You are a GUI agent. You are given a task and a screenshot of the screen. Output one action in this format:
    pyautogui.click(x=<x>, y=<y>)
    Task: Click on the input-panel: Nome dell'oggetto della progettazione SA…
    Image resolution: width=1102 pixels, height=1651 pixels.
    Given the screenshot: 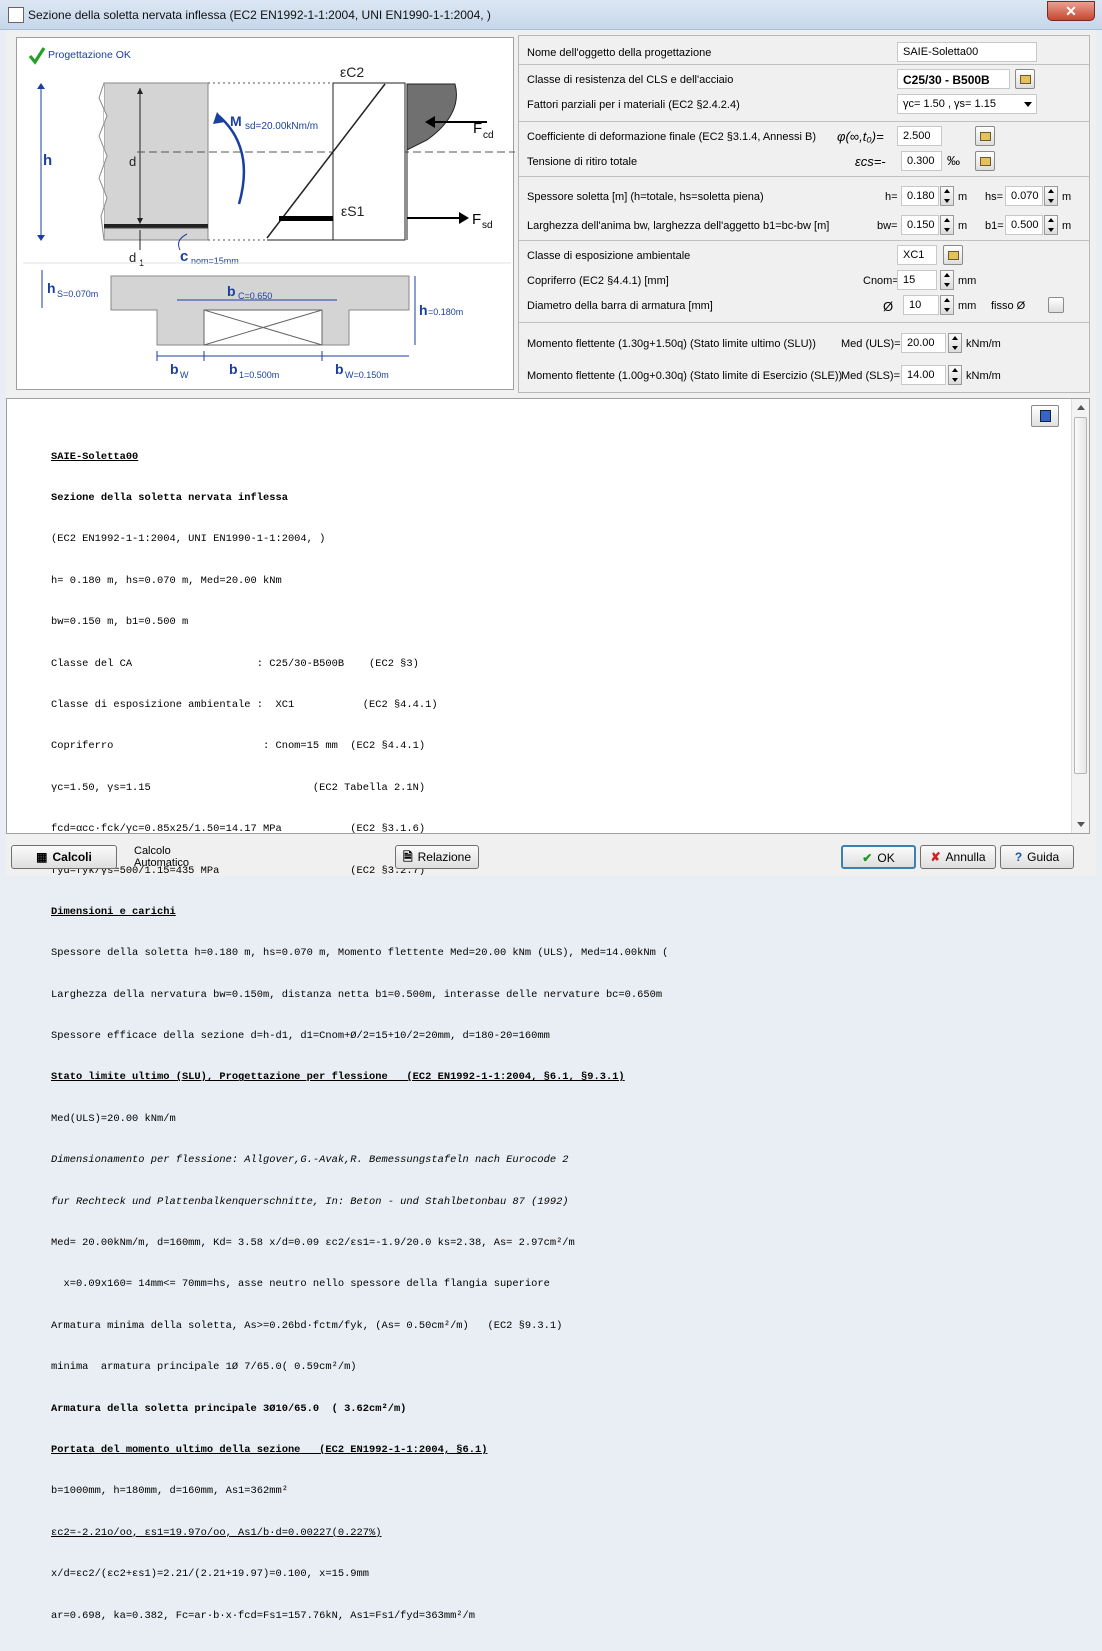 What is the action you would take?
    pyautogui.click(x=804, y=214)
    